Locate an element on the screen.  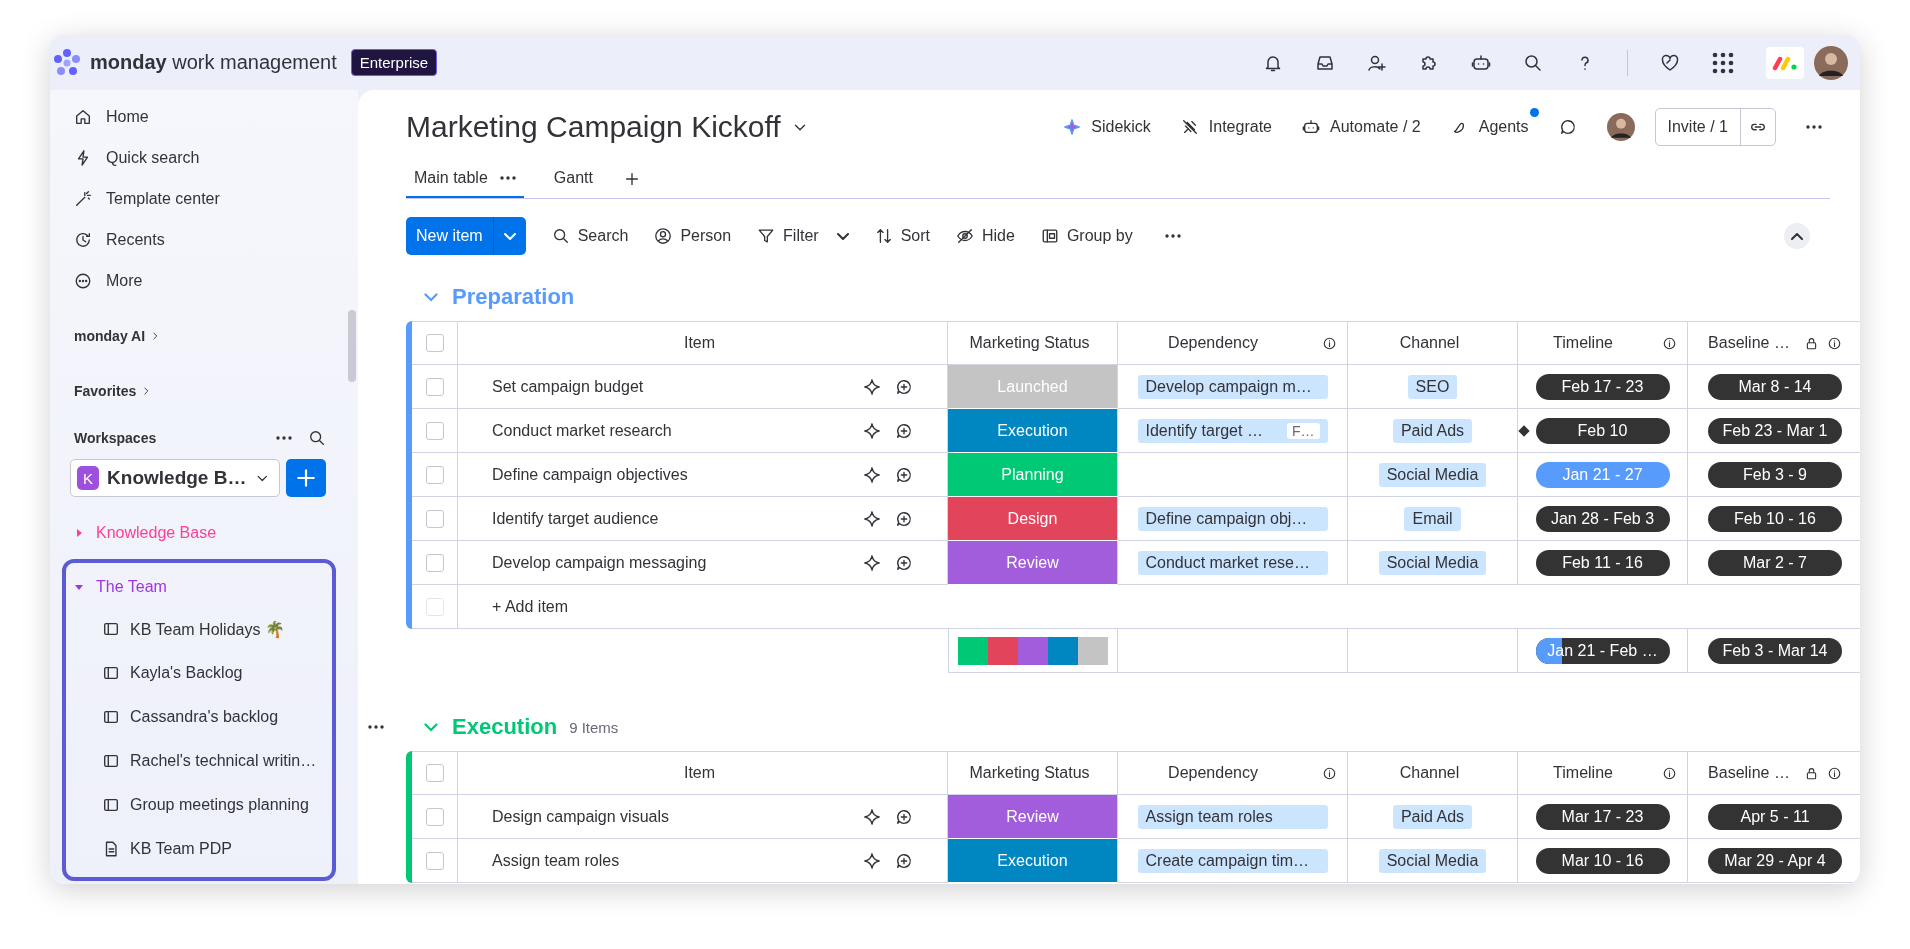
column-header: Dependency is located at coordinates (1233, 343).